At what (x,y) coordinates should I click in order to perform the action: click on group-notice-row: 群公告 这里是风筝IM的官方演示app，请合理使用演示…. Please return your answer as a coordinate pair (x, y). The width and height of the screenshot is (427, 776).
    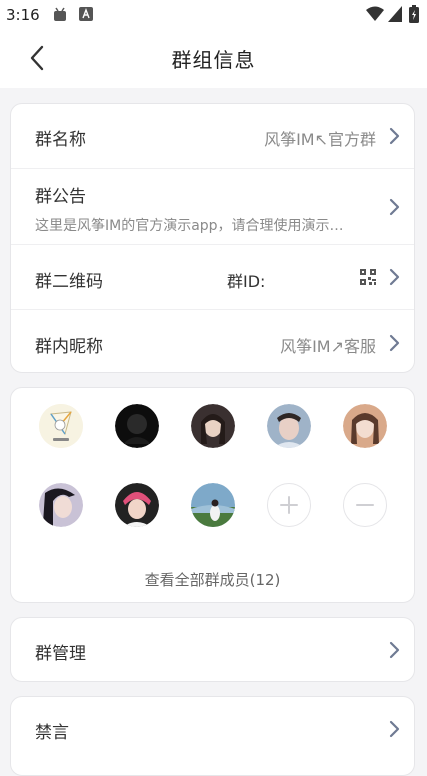
    Looking at the image, I should click on (212, 206).